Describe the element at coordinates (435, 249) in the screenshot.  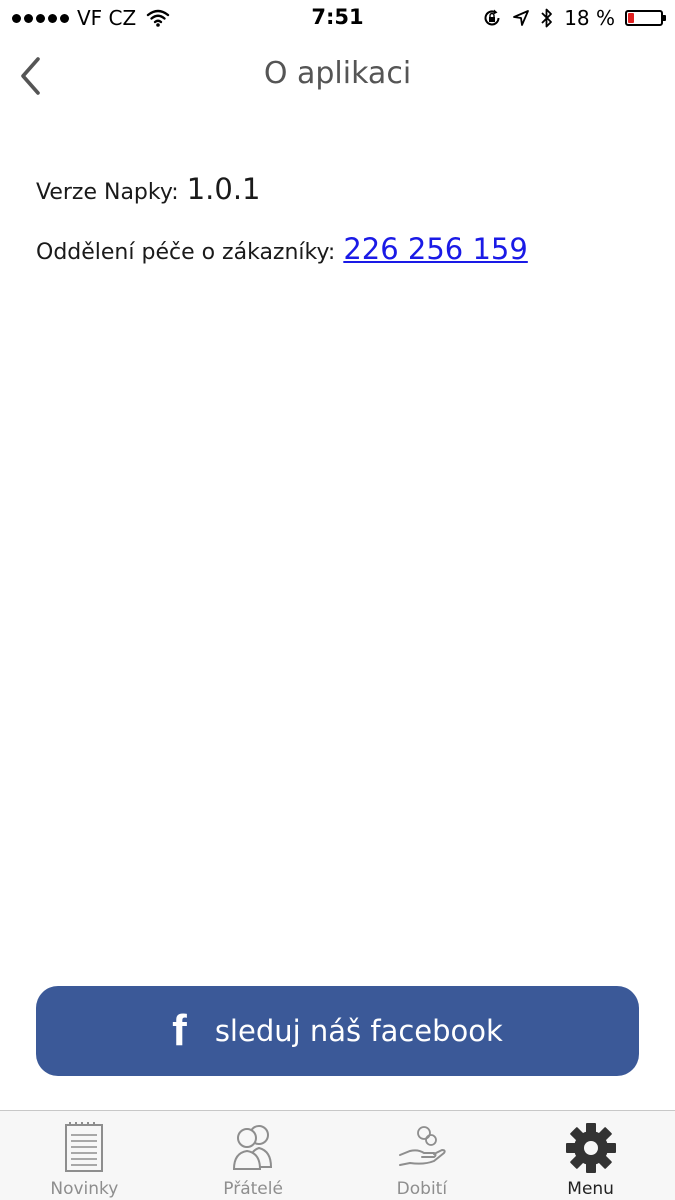
I see `customer-care-phone-link: 226 256 159` at that location.